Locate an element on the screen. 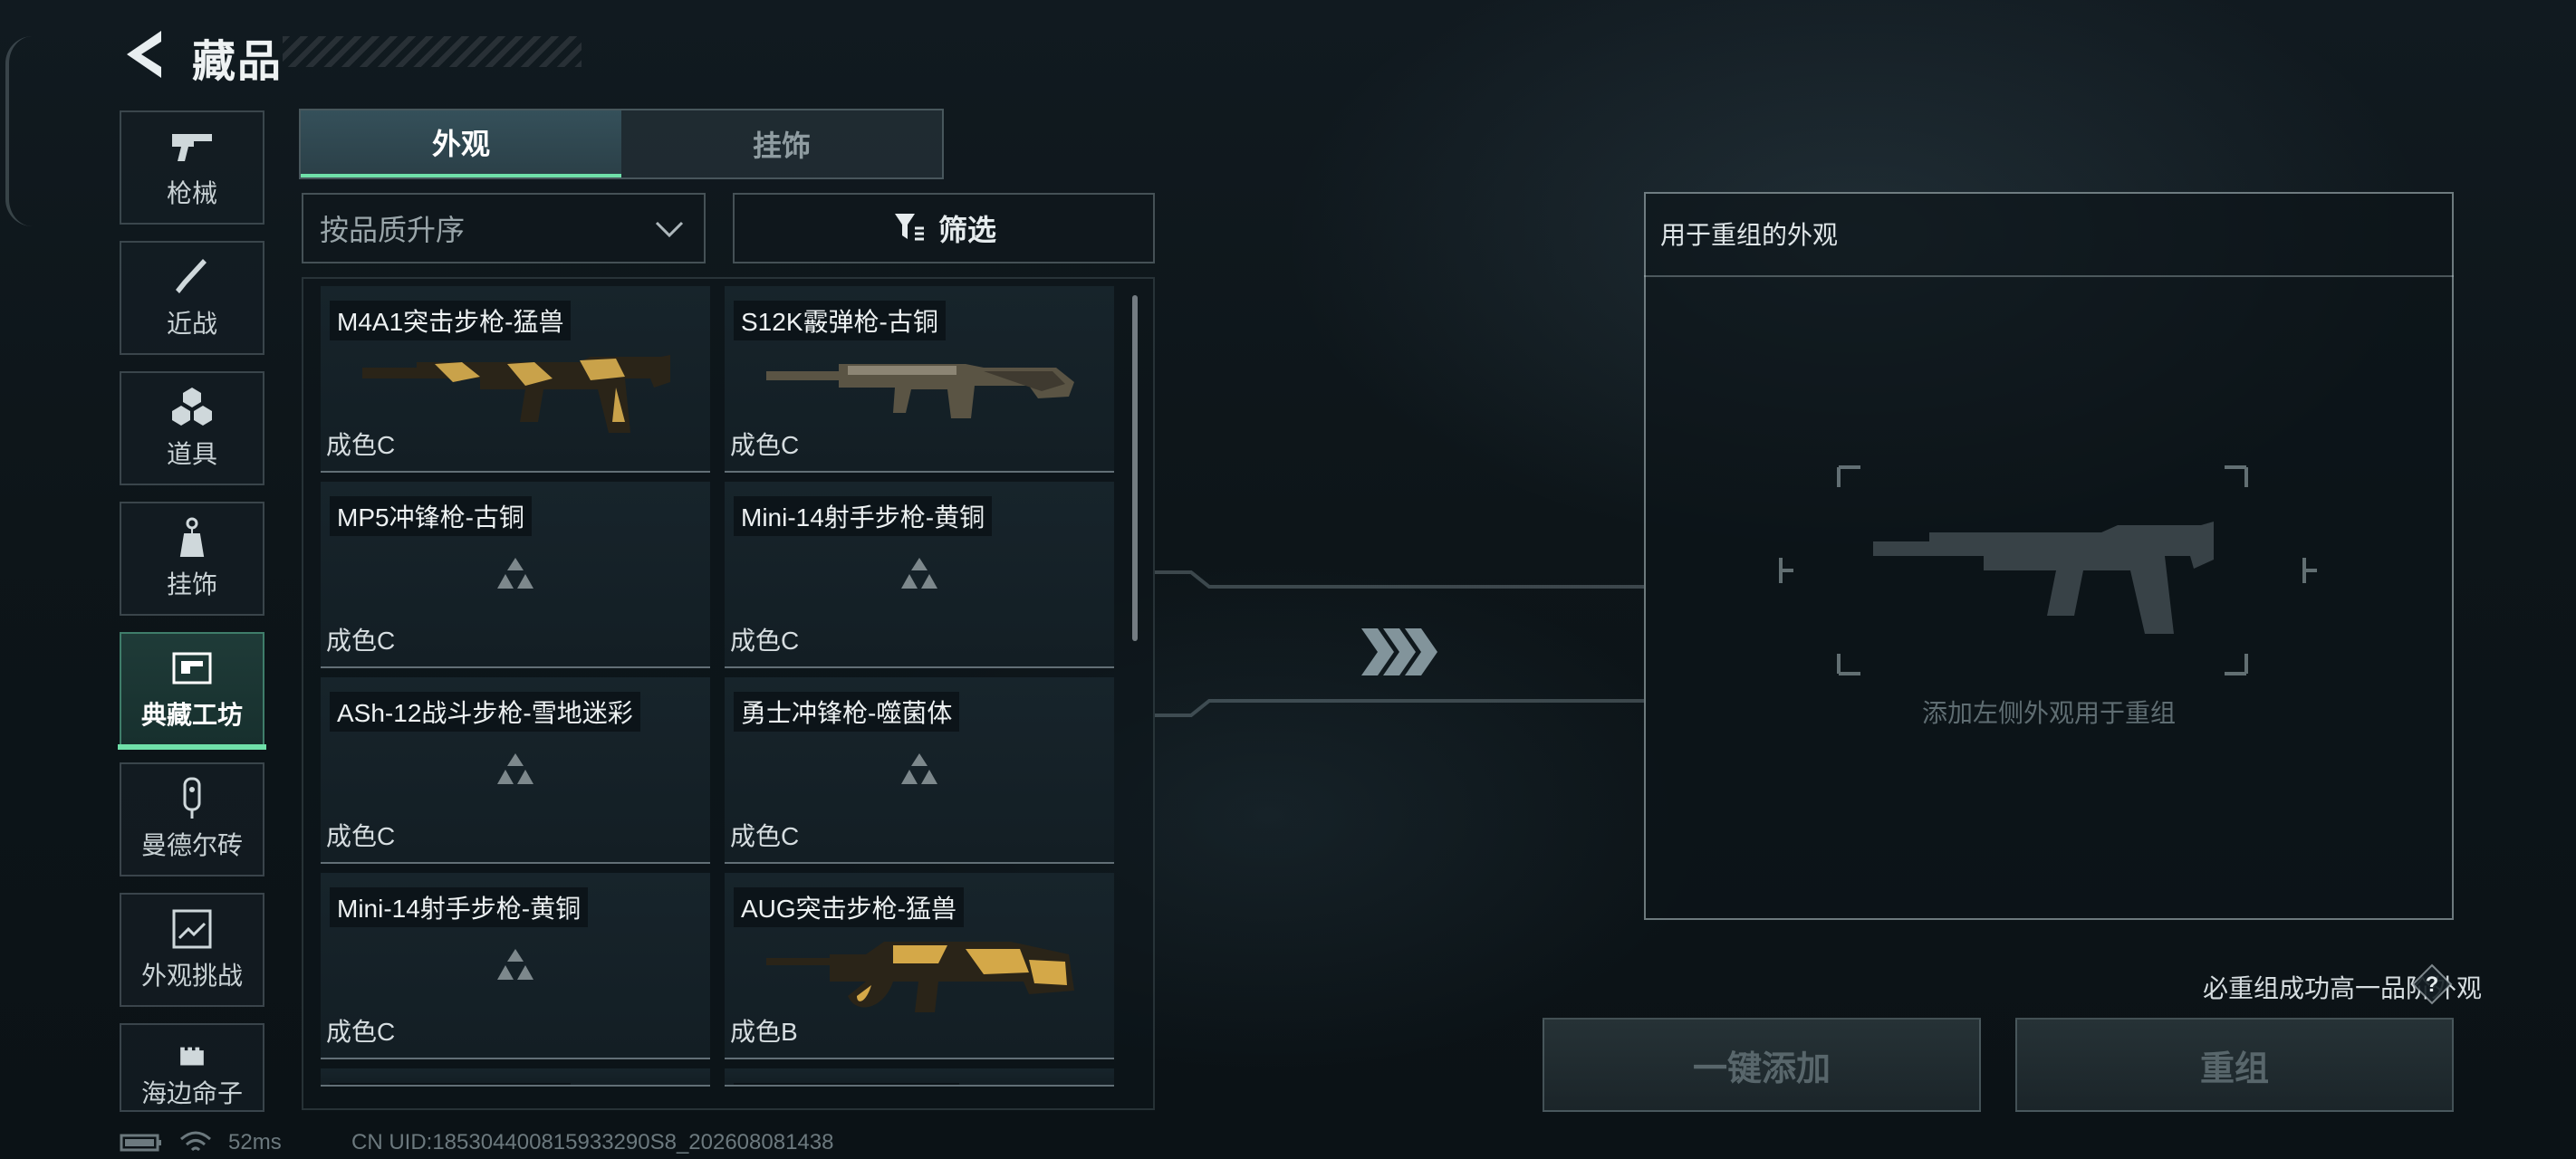  sidebar-item-label: 曼德尔砖 is located at coordinates (191, 845).